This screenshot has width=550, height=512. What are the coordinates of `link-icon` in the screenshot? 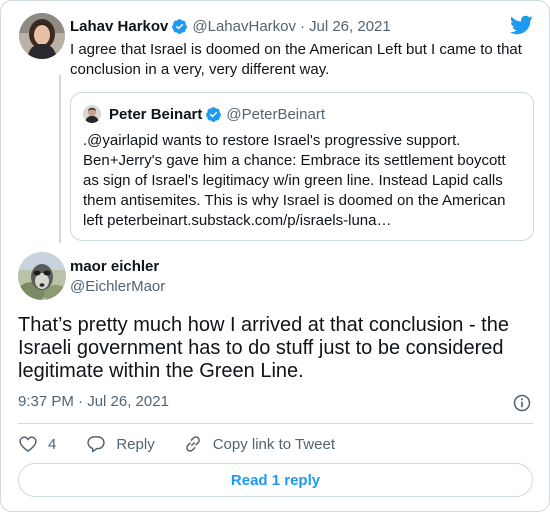 It's located at (192, 444).